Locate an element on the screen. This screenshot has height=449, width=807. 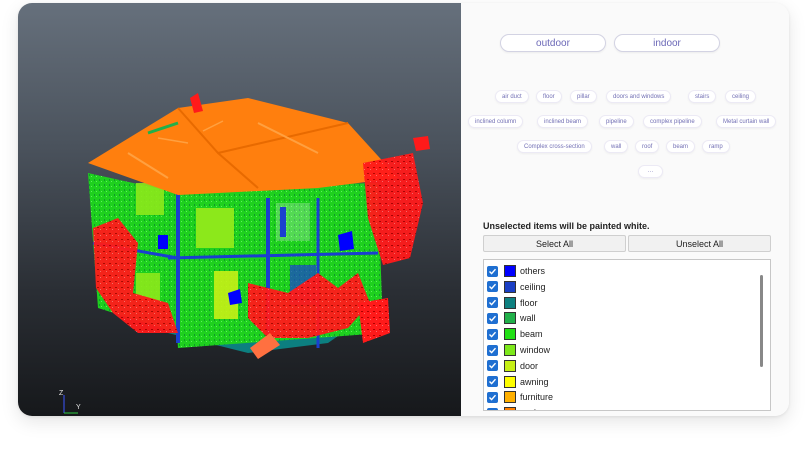
outdoor-button: outdoor is located at coordinates (553, 43).